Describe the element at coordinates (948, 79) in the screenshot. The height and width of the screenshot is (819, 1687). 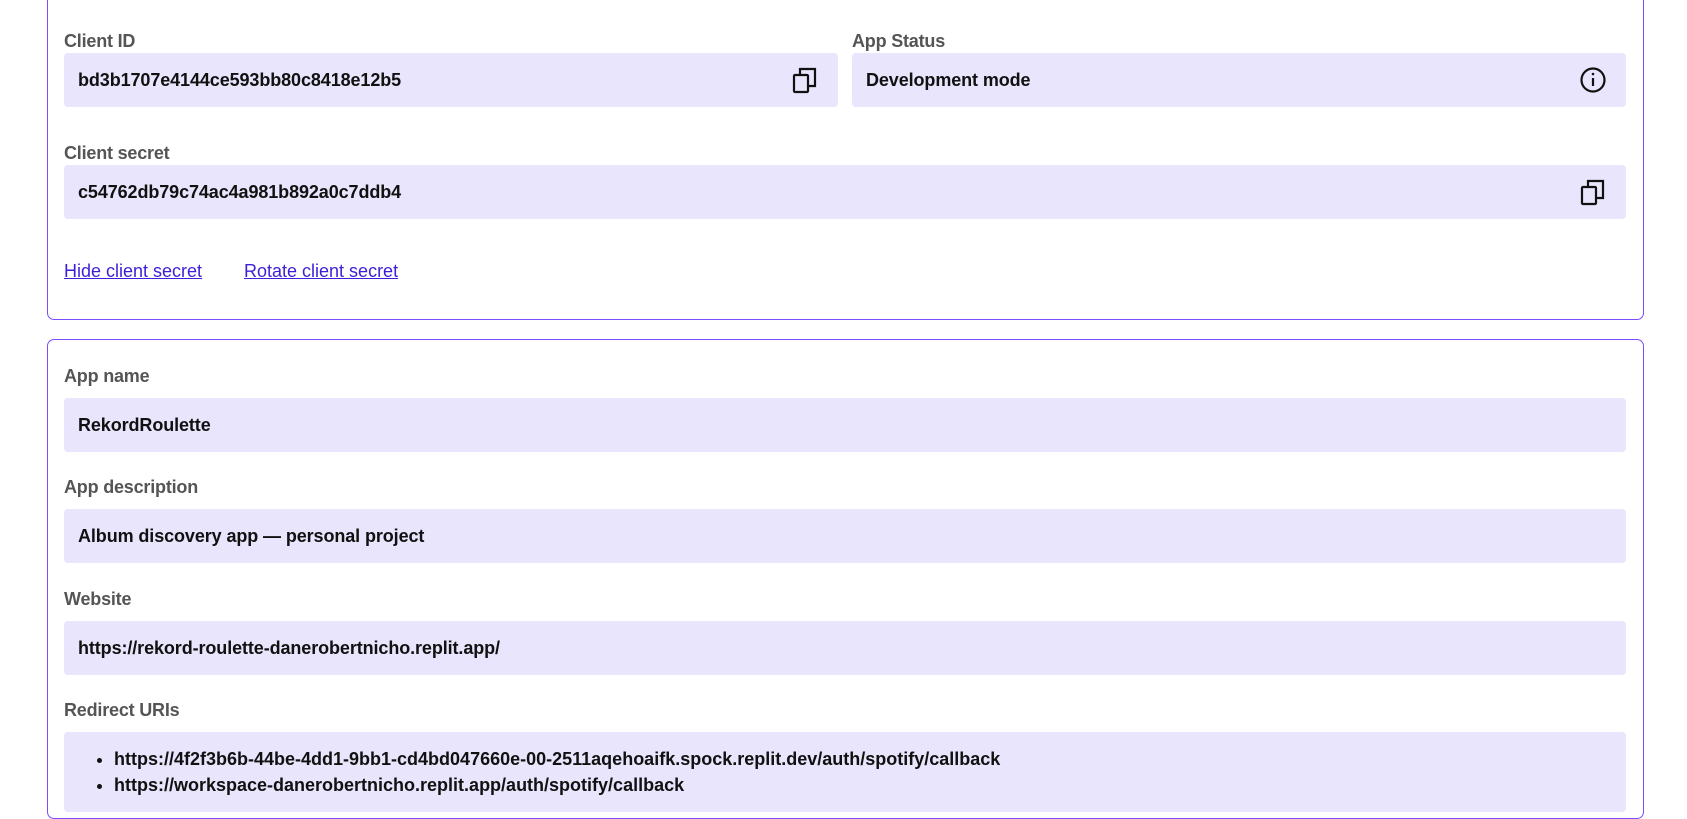
I see `app-status-value: Development mode` at that location.